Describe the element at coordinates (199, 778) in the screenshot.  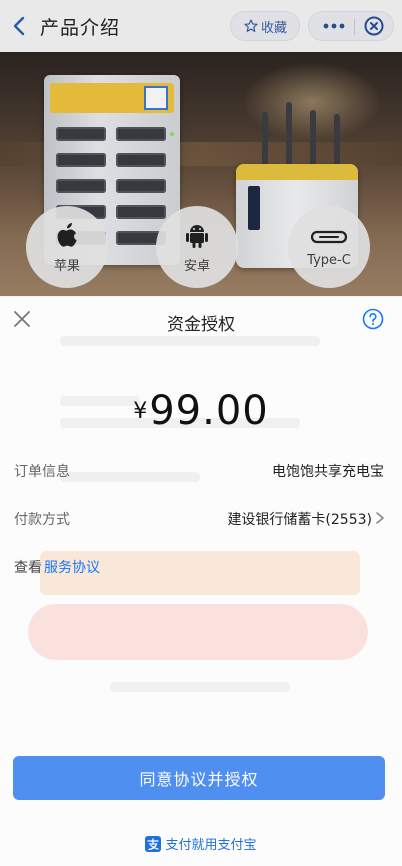
I see `agree-authorize-button: 同意协议并授权` at that location.